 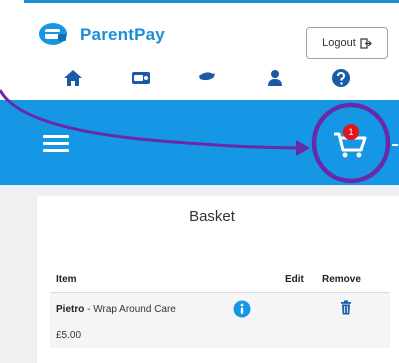 What do you see at coordinates (73, 78) in the screenshot?
I see `home-icon` at bounding box center [73, 78].